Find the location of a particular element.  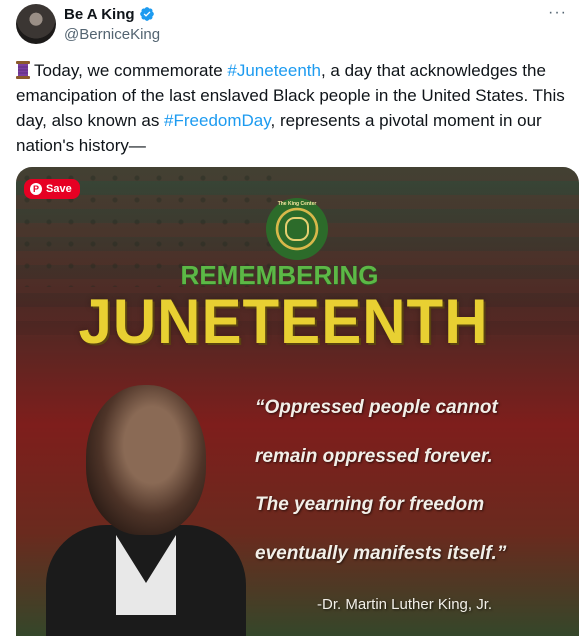

seal-text: The King Center is located at coordinates (297, 204).